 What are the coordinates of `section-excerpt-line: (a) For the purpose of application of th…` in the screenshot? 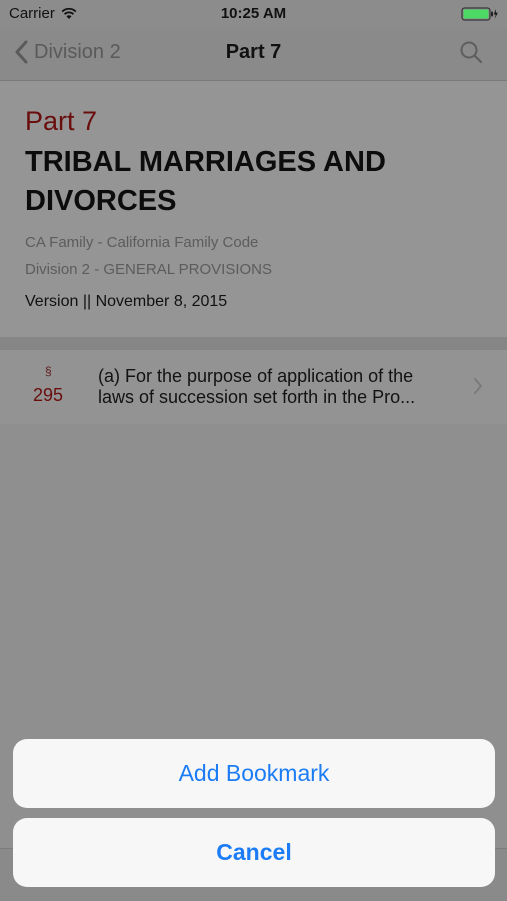 It's located at (256, 376).